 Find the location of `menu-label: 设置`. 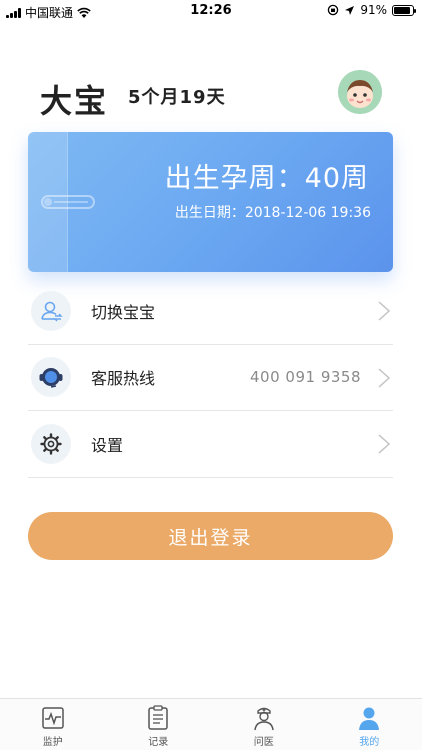

menu-label: 设置 is located at coordinates (107, 445).